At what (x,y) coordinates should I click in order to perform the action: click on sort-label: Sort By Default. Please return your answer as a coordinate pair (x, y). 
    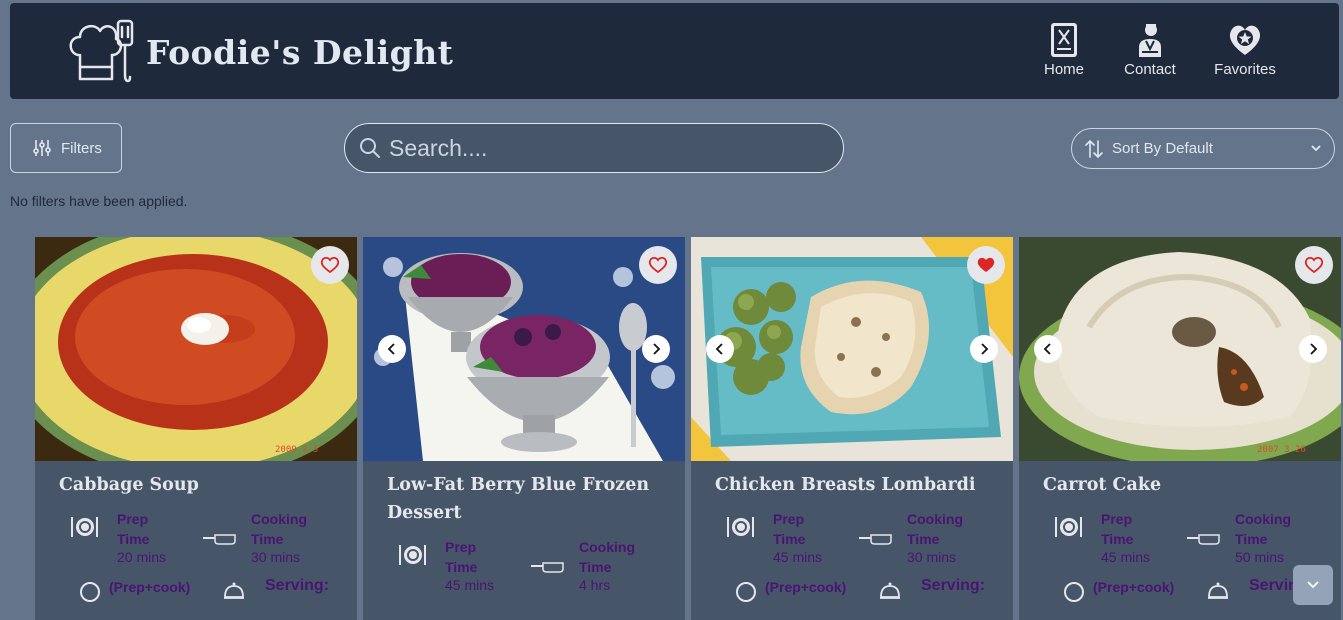
    Looking at the image, I should click on (1162, 148).